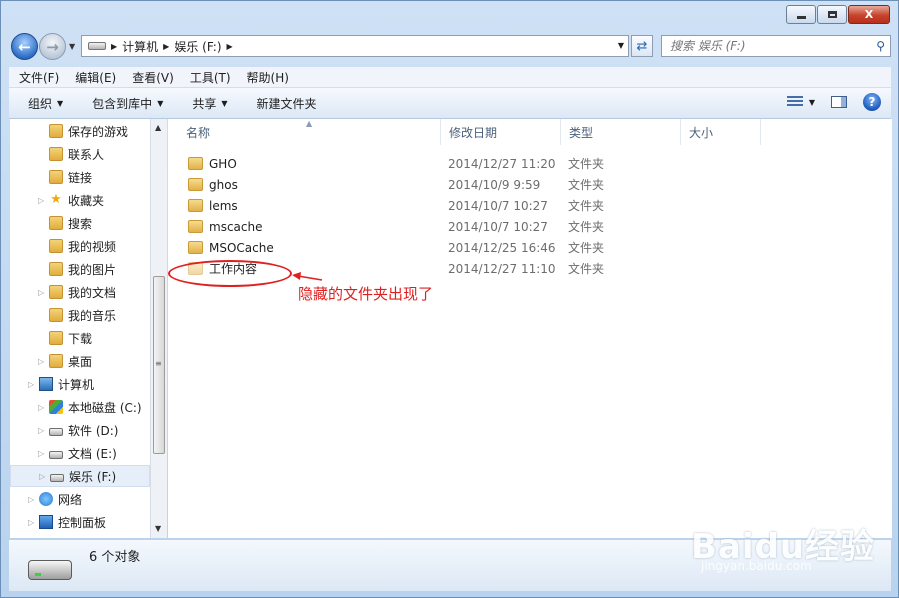  Describe the element at coordinates (801, 14) in the screenshot. I see `minimize-button` at that location.